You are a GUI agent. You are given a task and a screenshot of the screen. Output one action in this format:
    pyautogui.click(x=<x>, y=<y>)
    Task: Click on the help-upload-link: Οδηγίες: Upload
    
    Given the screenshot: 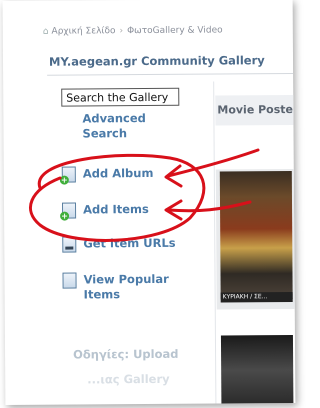 What is the action you would take?
    pyautogui.click(x=126, y=354)
    